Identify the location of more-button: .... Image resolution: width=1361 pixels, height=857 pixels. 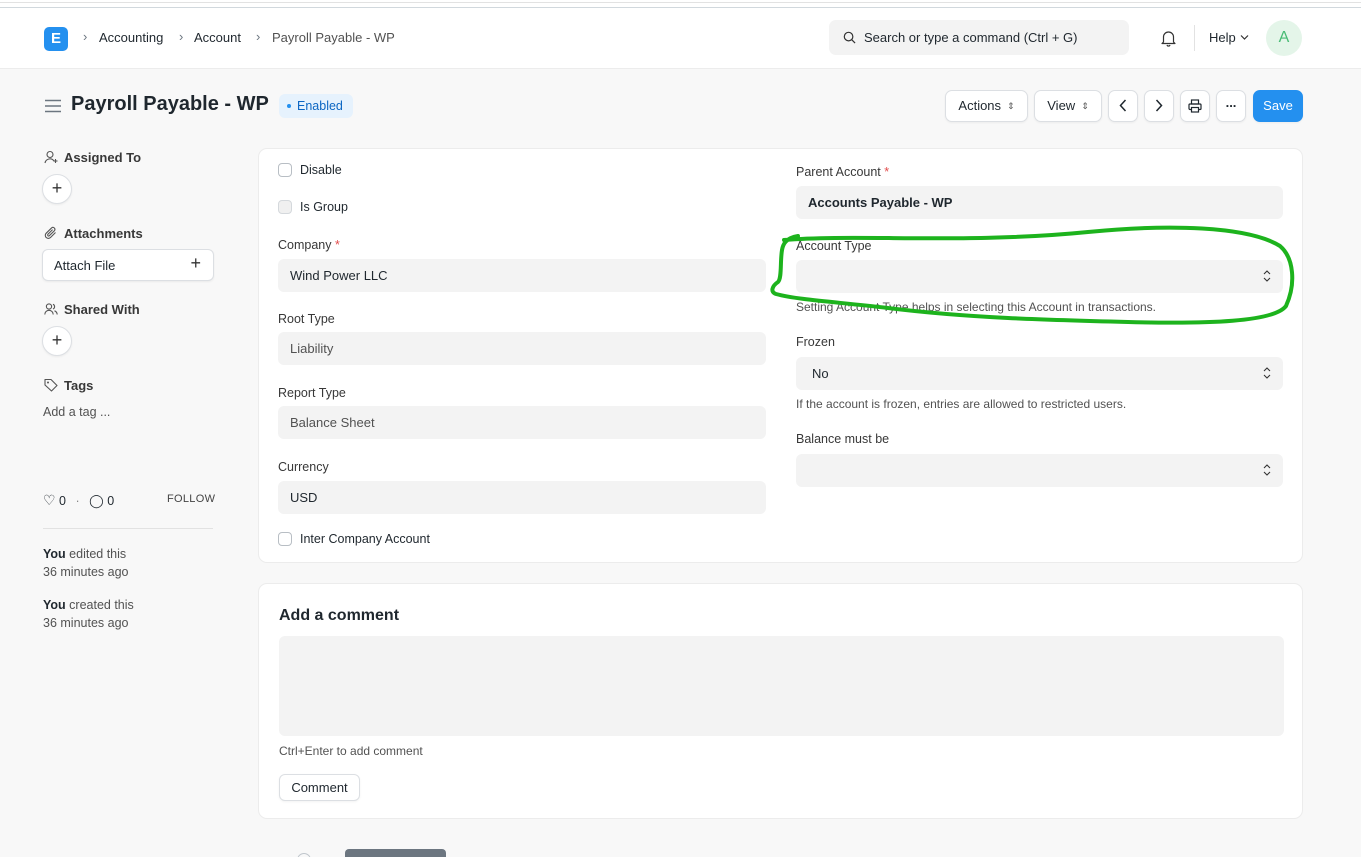
(1231, 106).